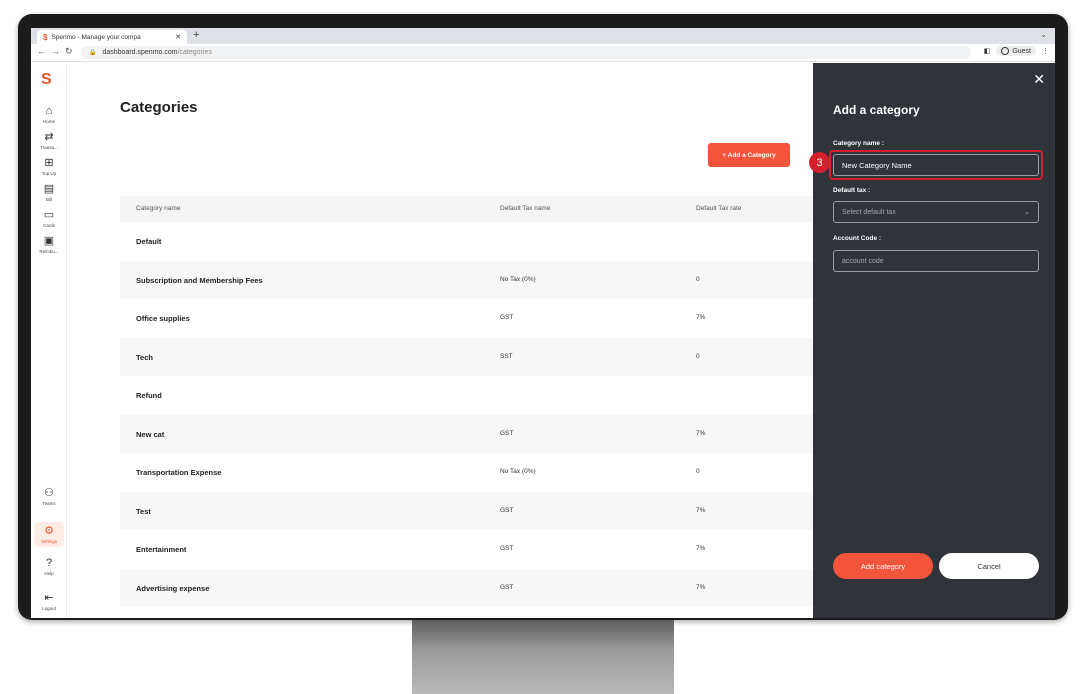  I want to click on url-path: /categories, so click(194, 52).